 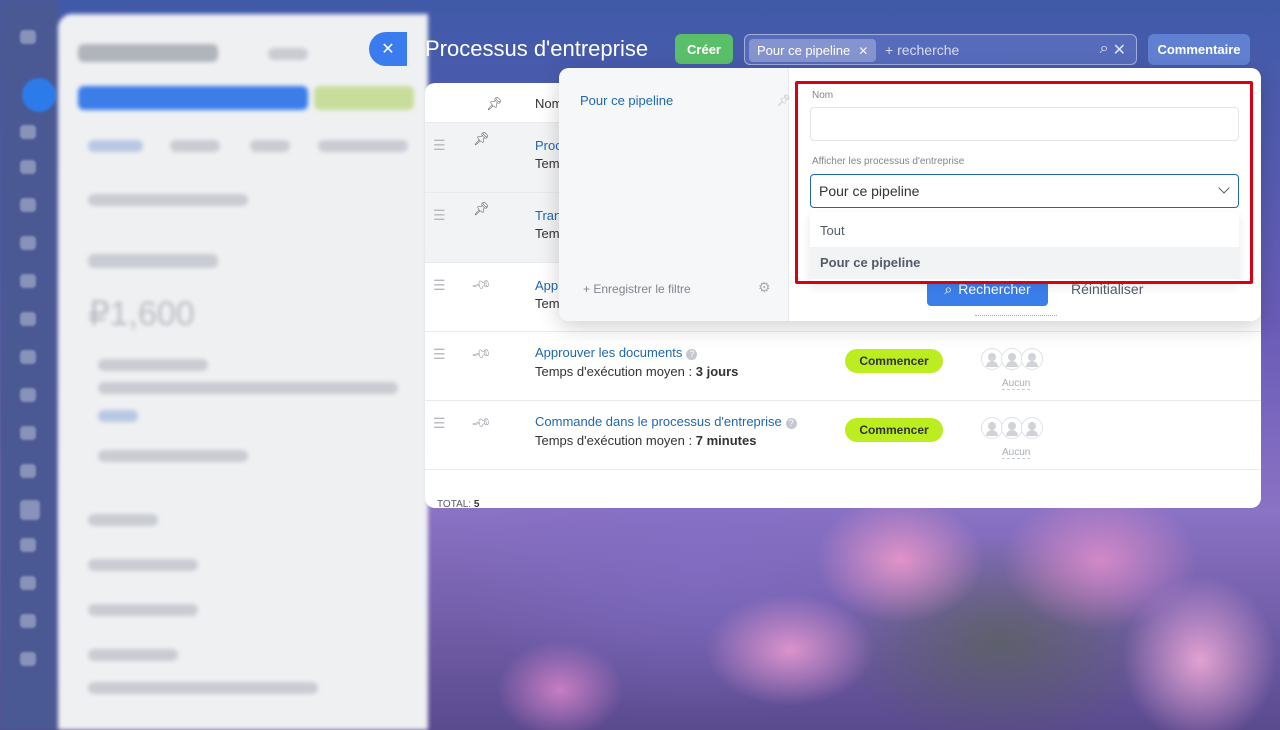 I want to click on filter-search-bar: Pour ce pipeline ✕ + recherche ⌕ ✕, so click(x=940, y=49).